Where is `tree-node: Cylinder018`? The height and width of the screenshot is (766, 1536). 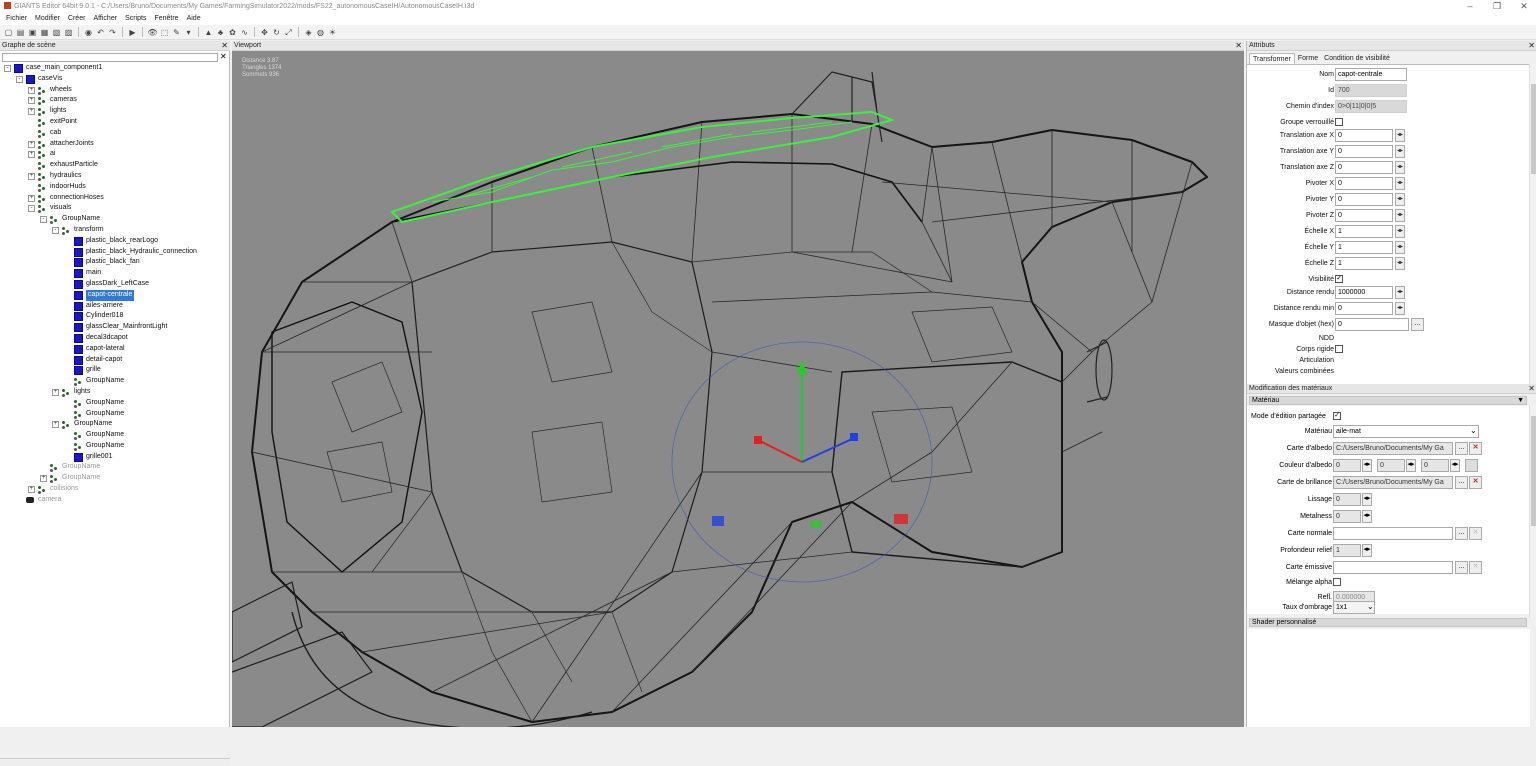 tree-node: Cylinder018 is located at coordinates (115, 316).